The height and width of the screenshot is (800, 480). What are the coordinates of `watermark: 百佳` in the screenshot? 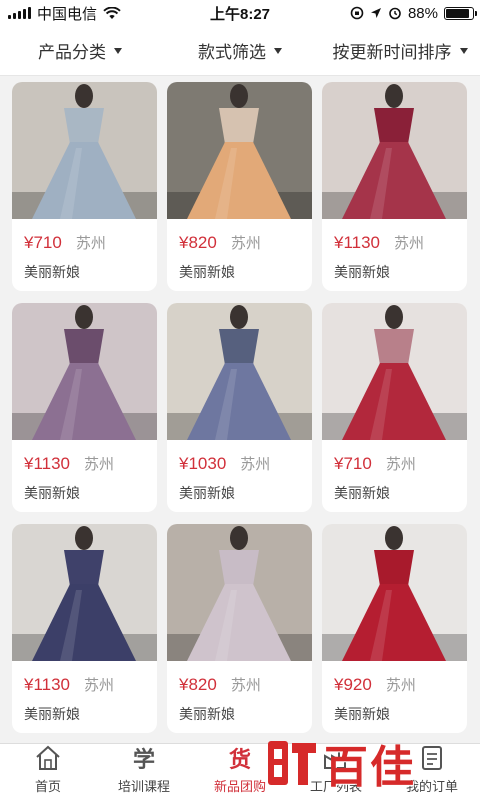 It's located at (369, 763).